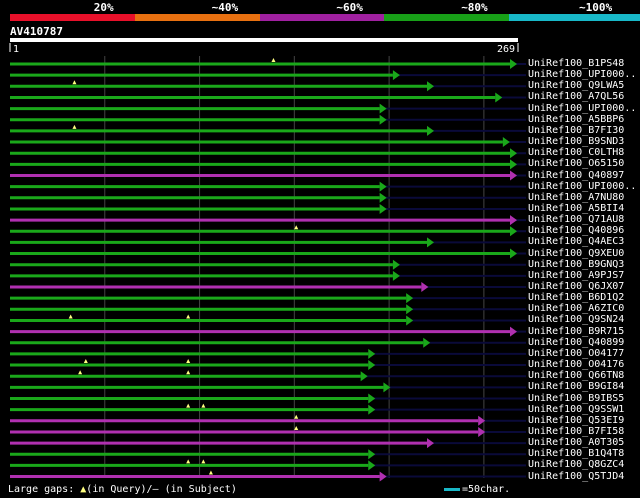 The width and height of the screenshot is (640, 498). What do you see at coordinates (576, 331) in the screenshot?
I see `hit-label: UniRef100_B9R715` at bounding box center [576, 331].